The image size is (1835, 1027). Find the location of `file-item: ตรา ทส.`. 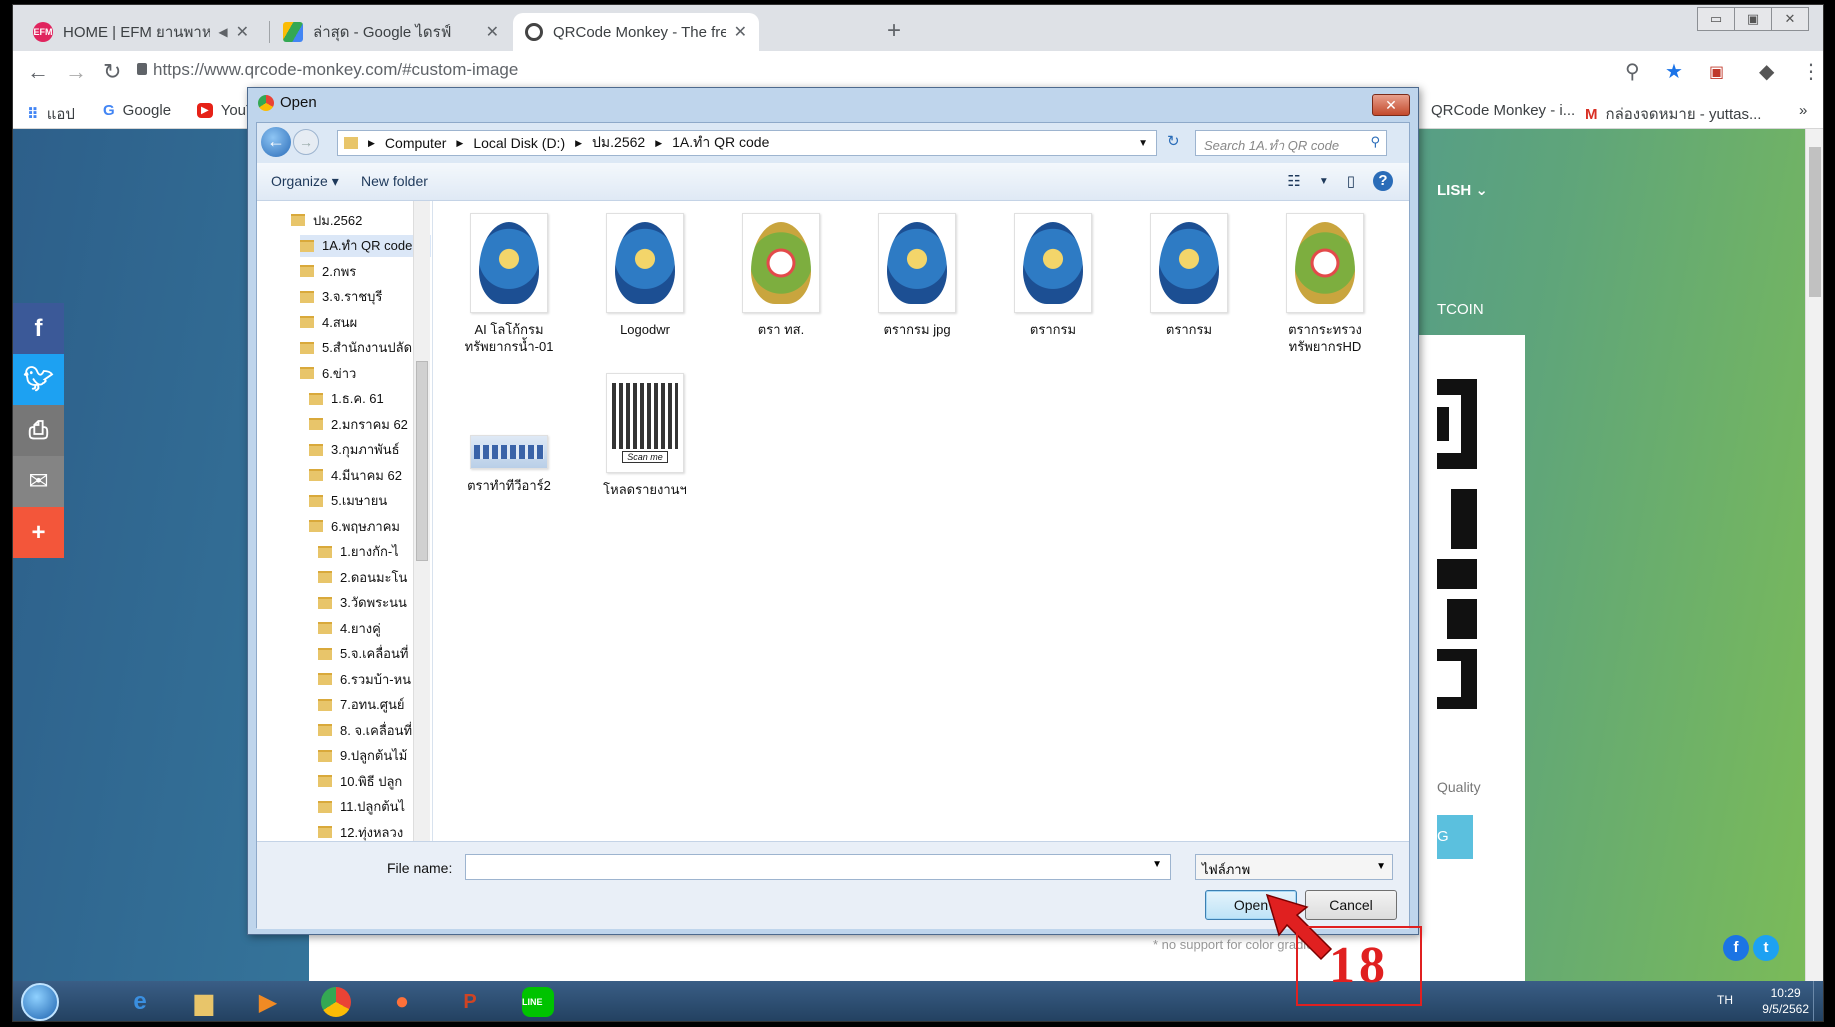

file-item: ตรา ทส. is located at coordinates (781, 275).